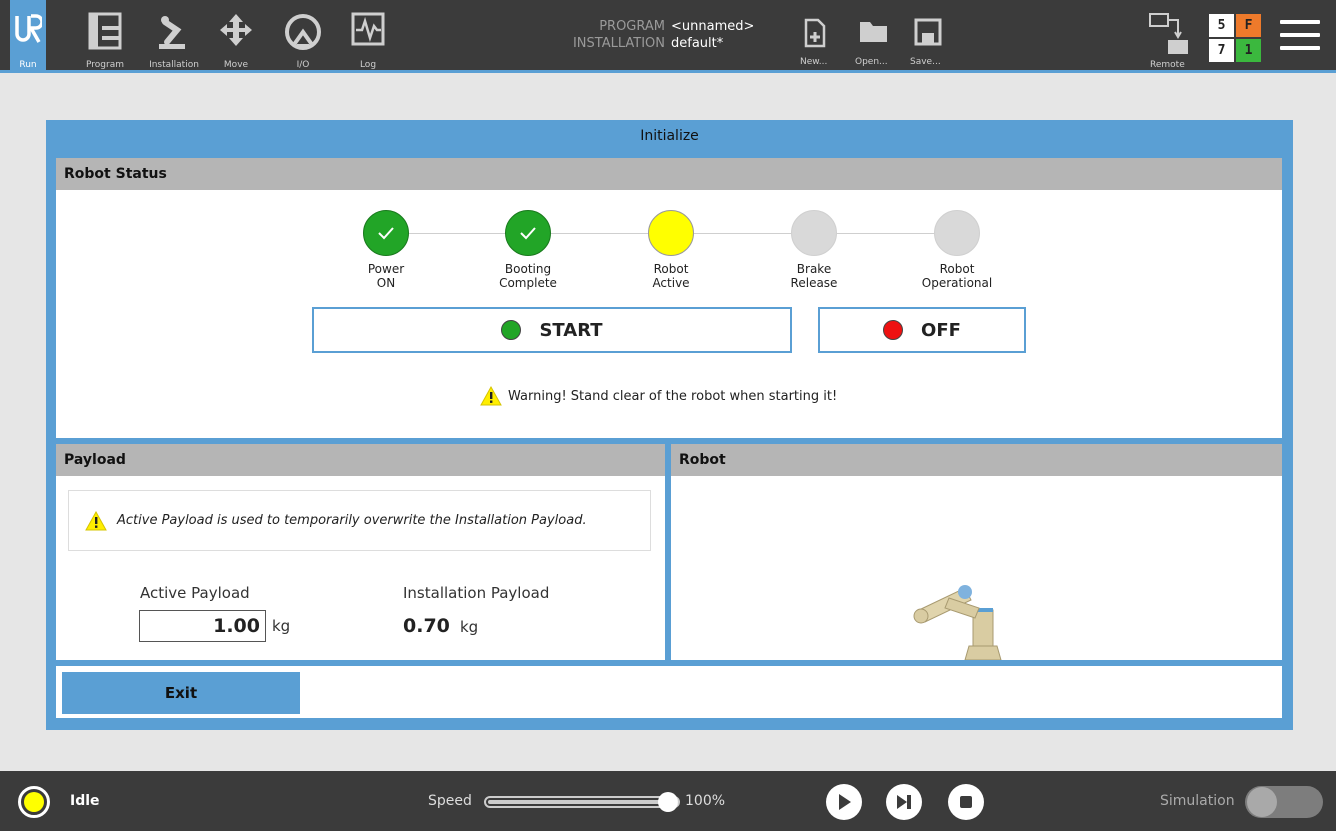 The height and width of the screenshot is (831, 1336). I want to click on counter-b: F, so click(1248, 25).